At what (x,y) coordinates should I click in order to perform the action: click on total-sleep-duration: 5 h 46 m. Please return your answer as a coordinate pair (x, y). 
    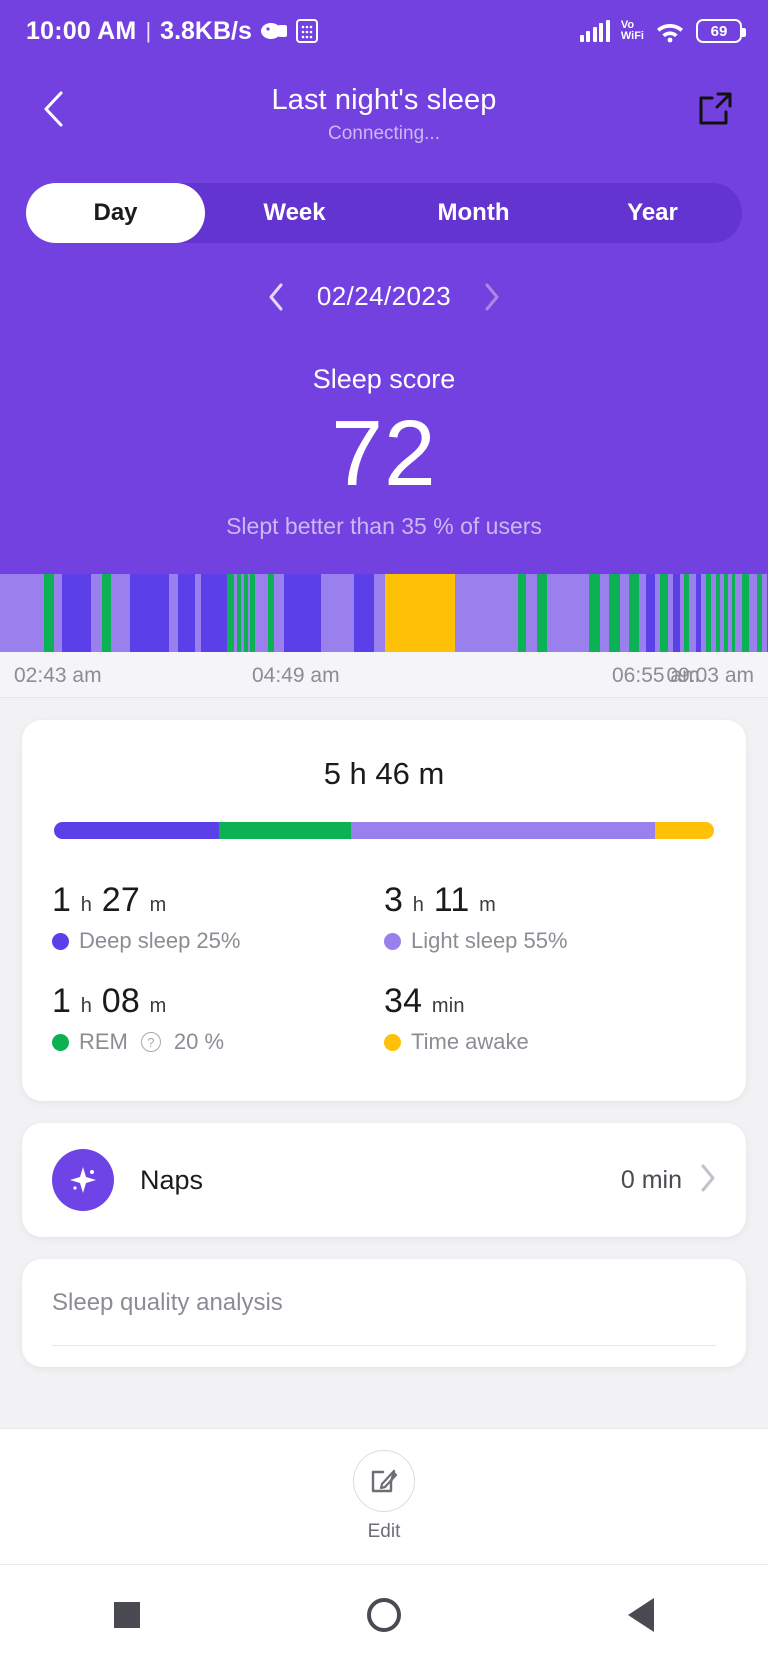
    Looking at the image, I should click on (384, 774).